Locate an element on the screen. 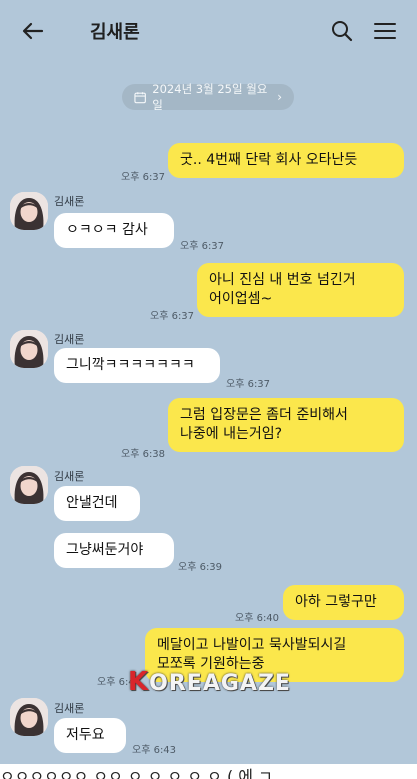 This screenshot has width=417, height=779. chat-title: 김새론 is located at coordinates (115, 32).